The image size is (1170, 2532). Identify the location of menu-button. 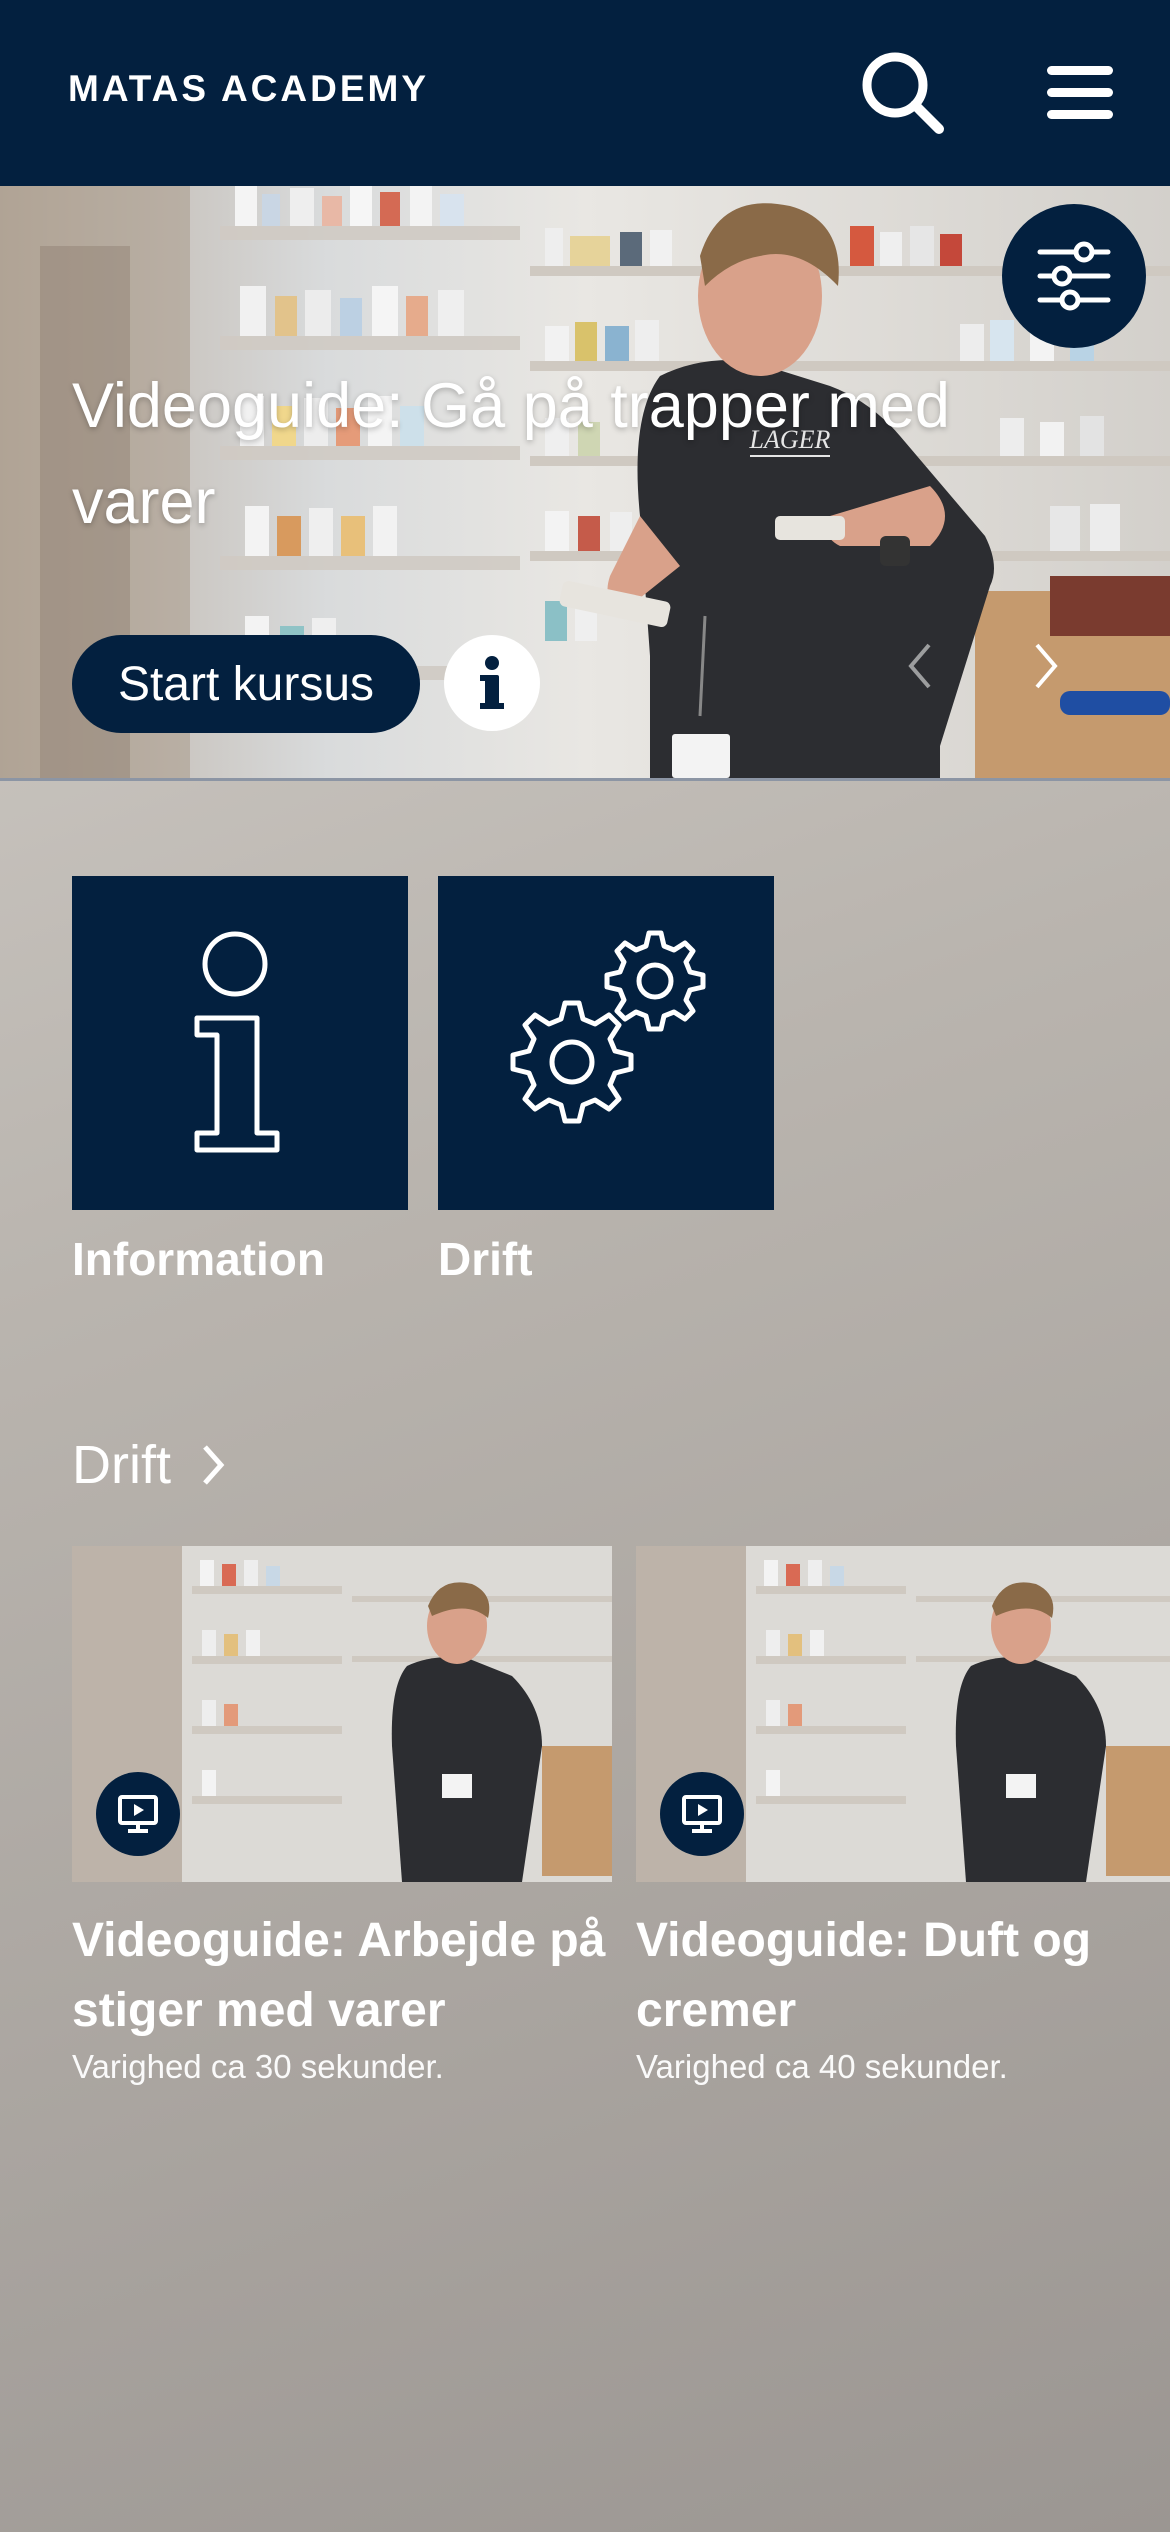
(1080, 92).